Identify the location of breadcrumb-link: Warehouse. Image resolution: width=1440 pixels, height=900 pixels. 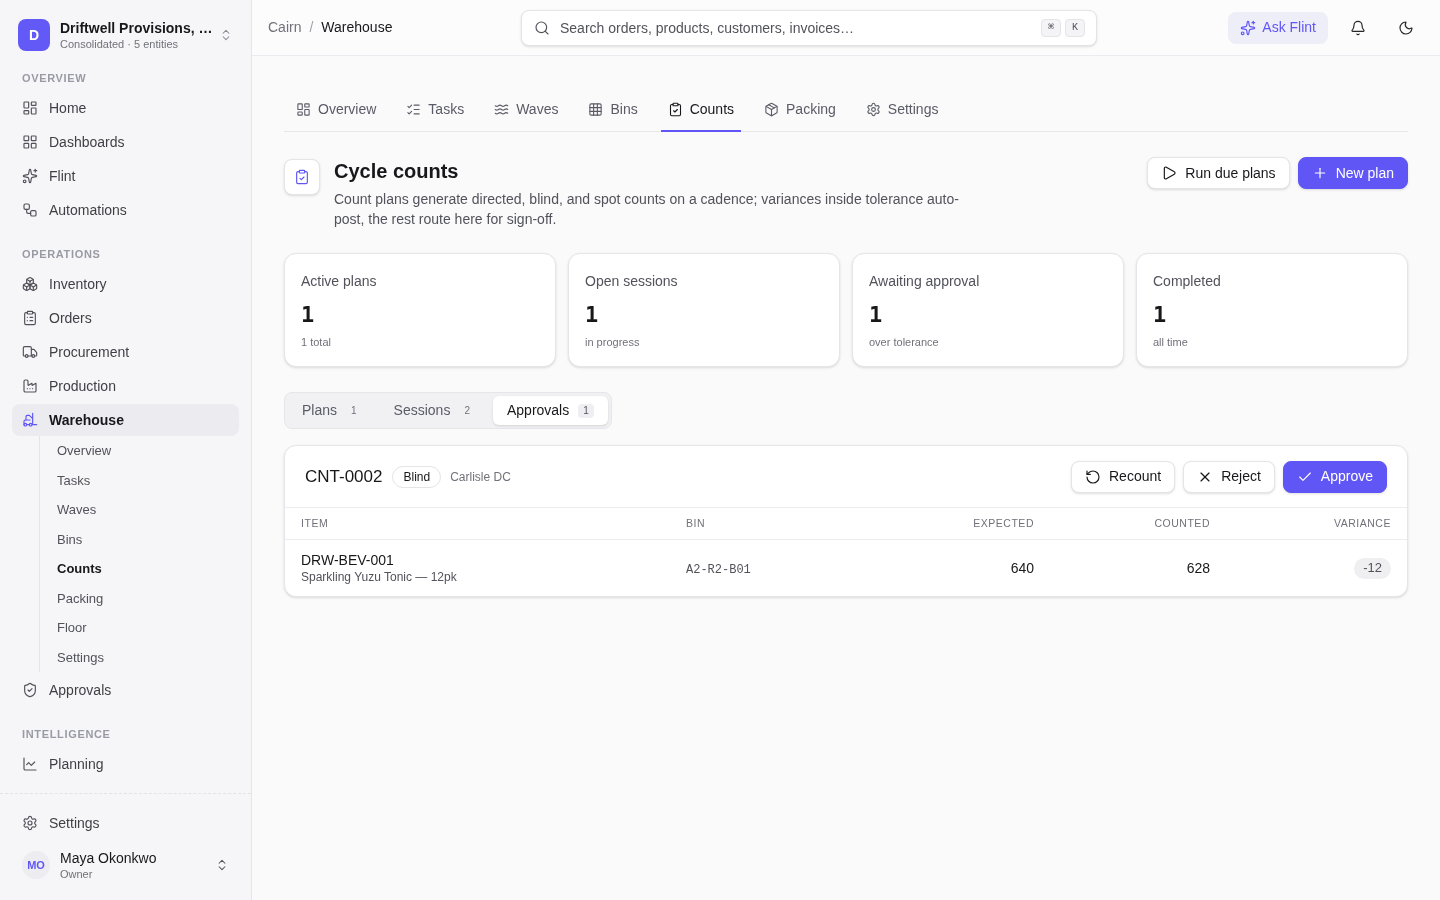
(357, 27).